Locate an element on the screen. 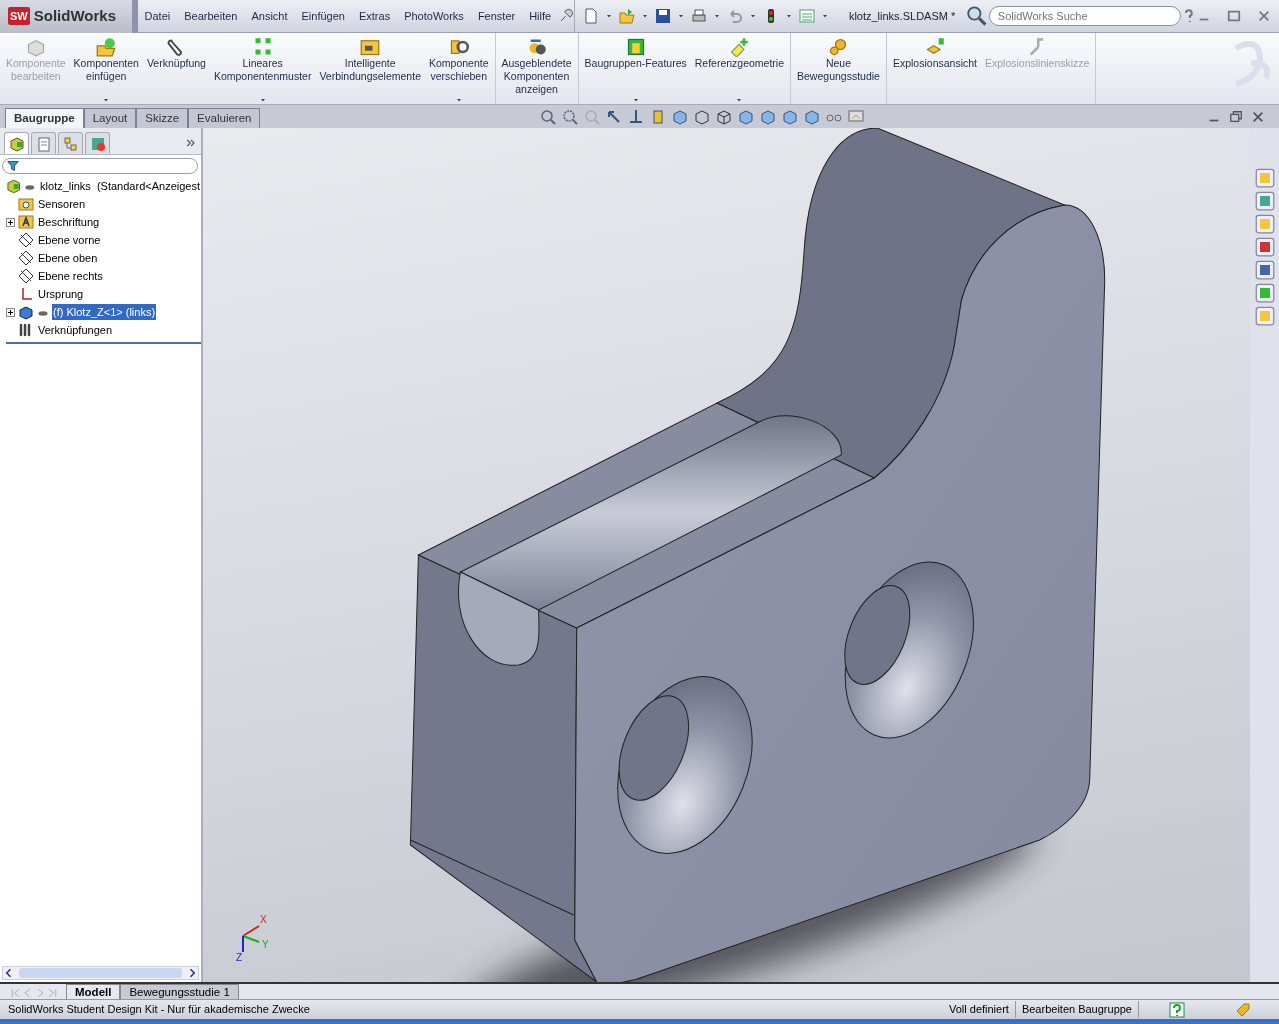  tree-item: Beschriftung is located at coordinates (69, 222).